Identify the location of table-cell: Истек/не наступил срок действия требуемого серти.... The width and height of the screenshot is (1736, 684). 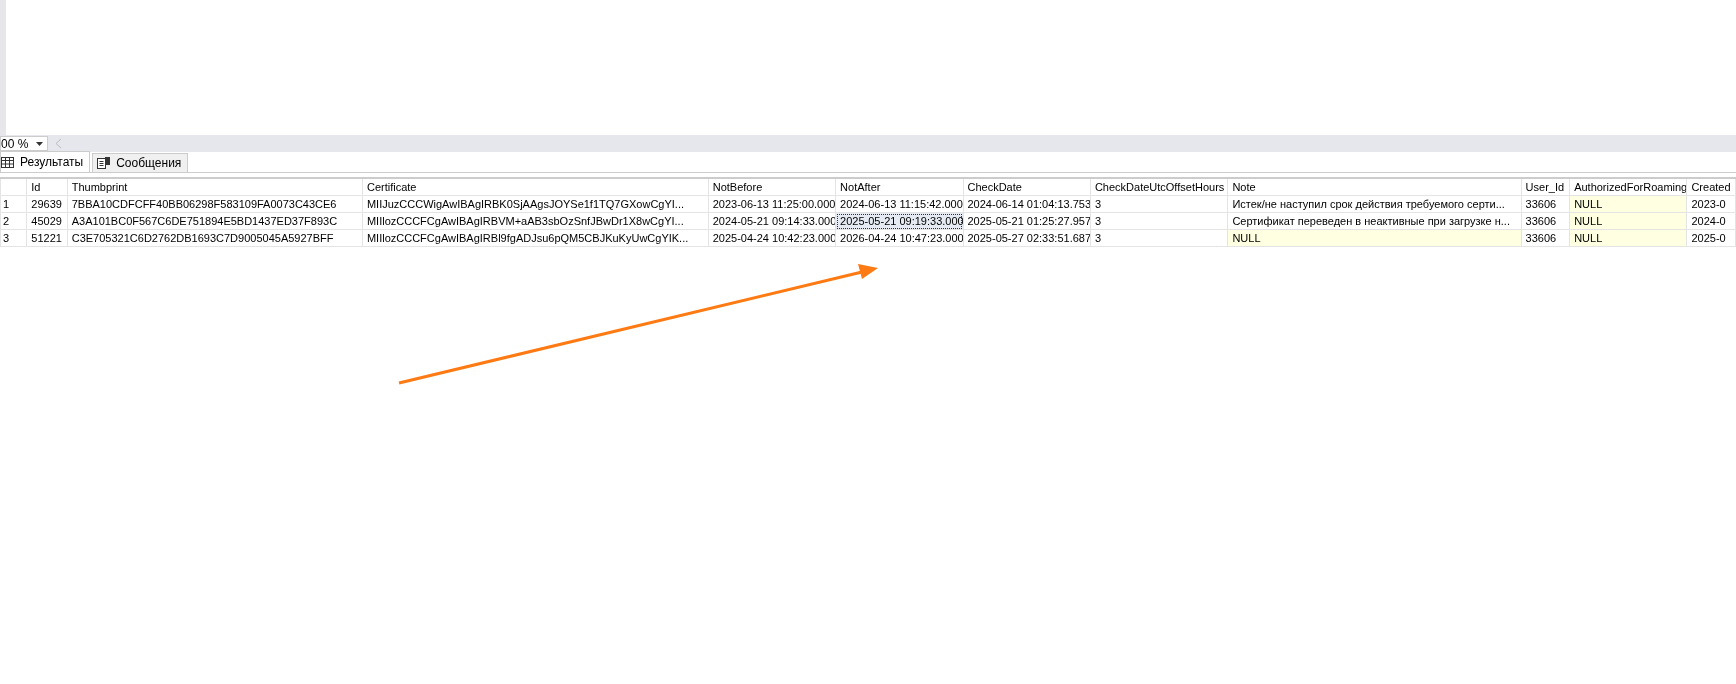
(1374, 204).